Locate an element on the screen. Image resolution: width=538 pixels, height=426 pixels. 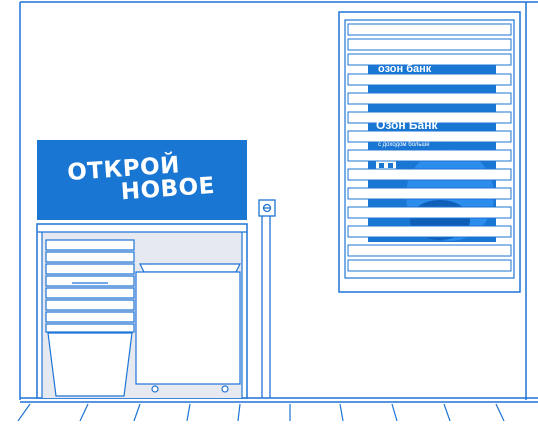
blue-banner is located at coordinates (142, 180).